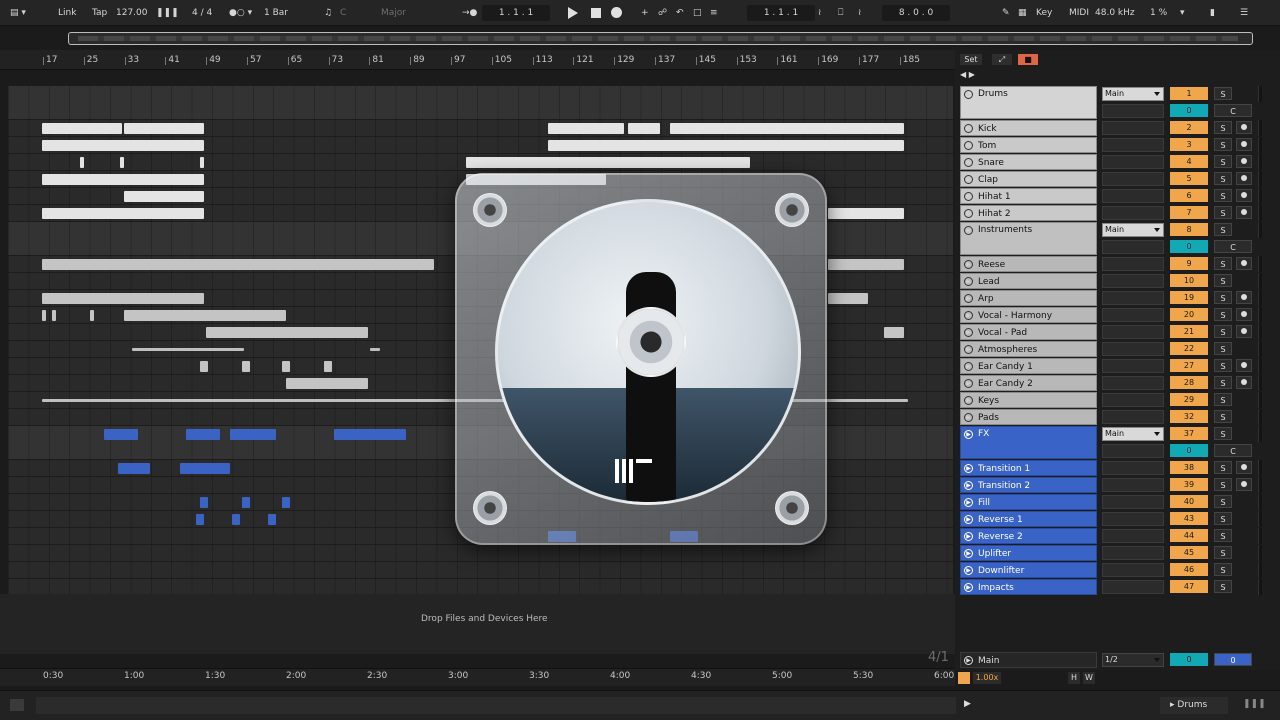 Image resolution: width=1280 pixels, height=720 pixels. Describe the element at coordinates (1189, 552) in the screenshot. I see `track-number: 45` at that location.